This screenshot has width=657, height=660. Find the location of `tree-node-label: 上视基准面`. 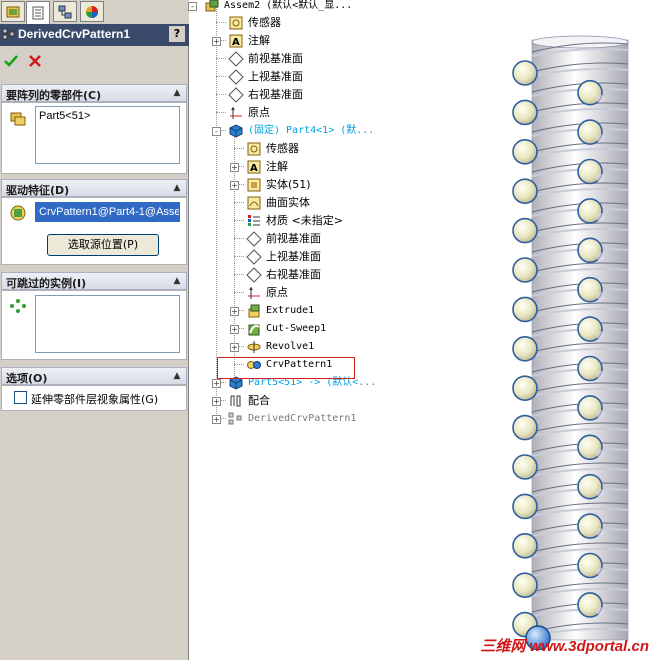

tree-node-label: 上视基准面 is located at coordinates (275, 76).